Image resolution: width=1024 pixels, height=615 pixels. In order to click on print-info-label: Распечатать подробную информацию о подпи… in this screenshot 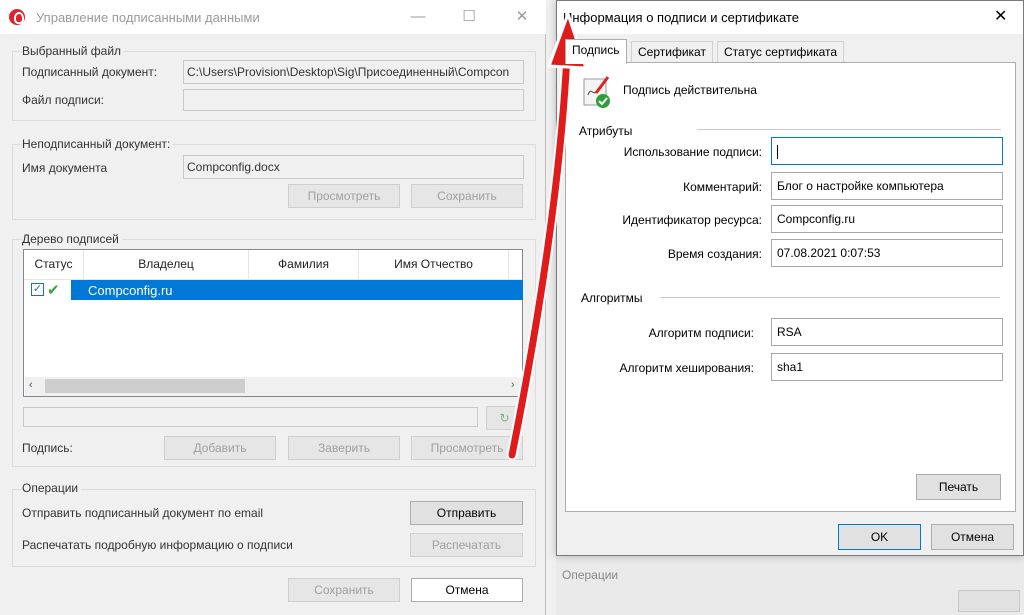, I will do `click(157, 545)`.